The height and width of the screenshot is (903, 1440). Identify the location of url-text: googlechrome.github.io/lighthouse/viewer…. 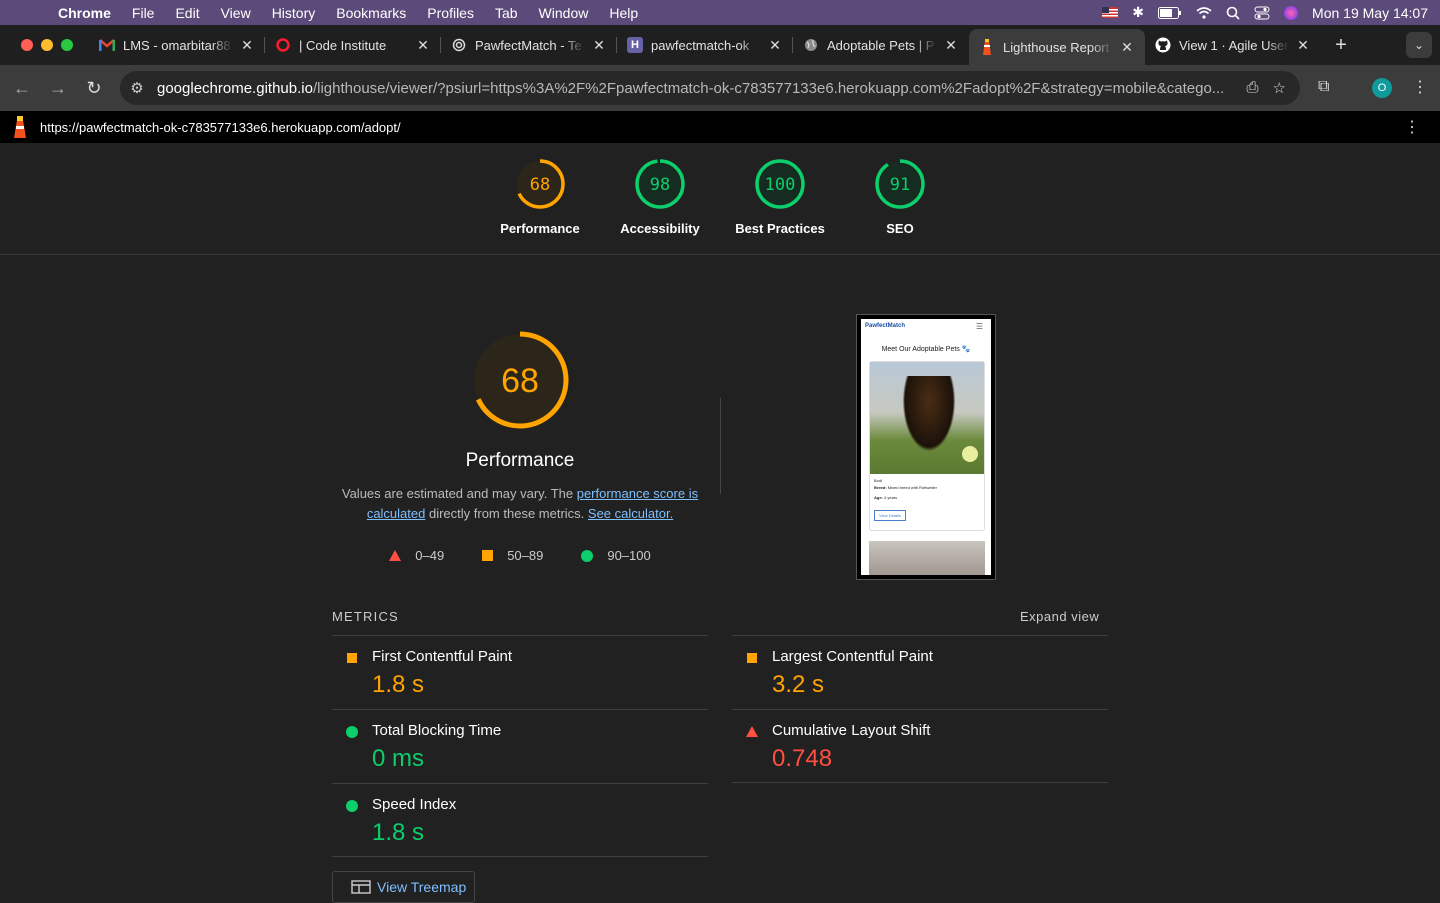
(700, 88).